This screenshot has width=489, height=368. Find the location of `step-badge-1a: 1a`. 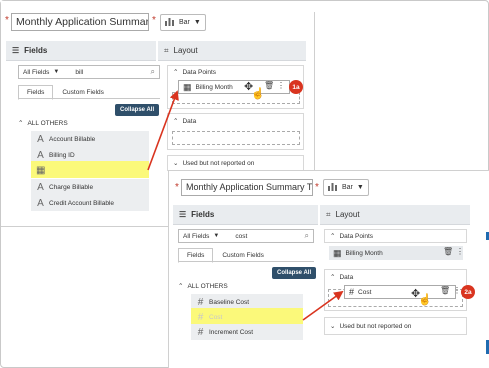

step-badge-1a: 1a is located at coordinates (296, 87).